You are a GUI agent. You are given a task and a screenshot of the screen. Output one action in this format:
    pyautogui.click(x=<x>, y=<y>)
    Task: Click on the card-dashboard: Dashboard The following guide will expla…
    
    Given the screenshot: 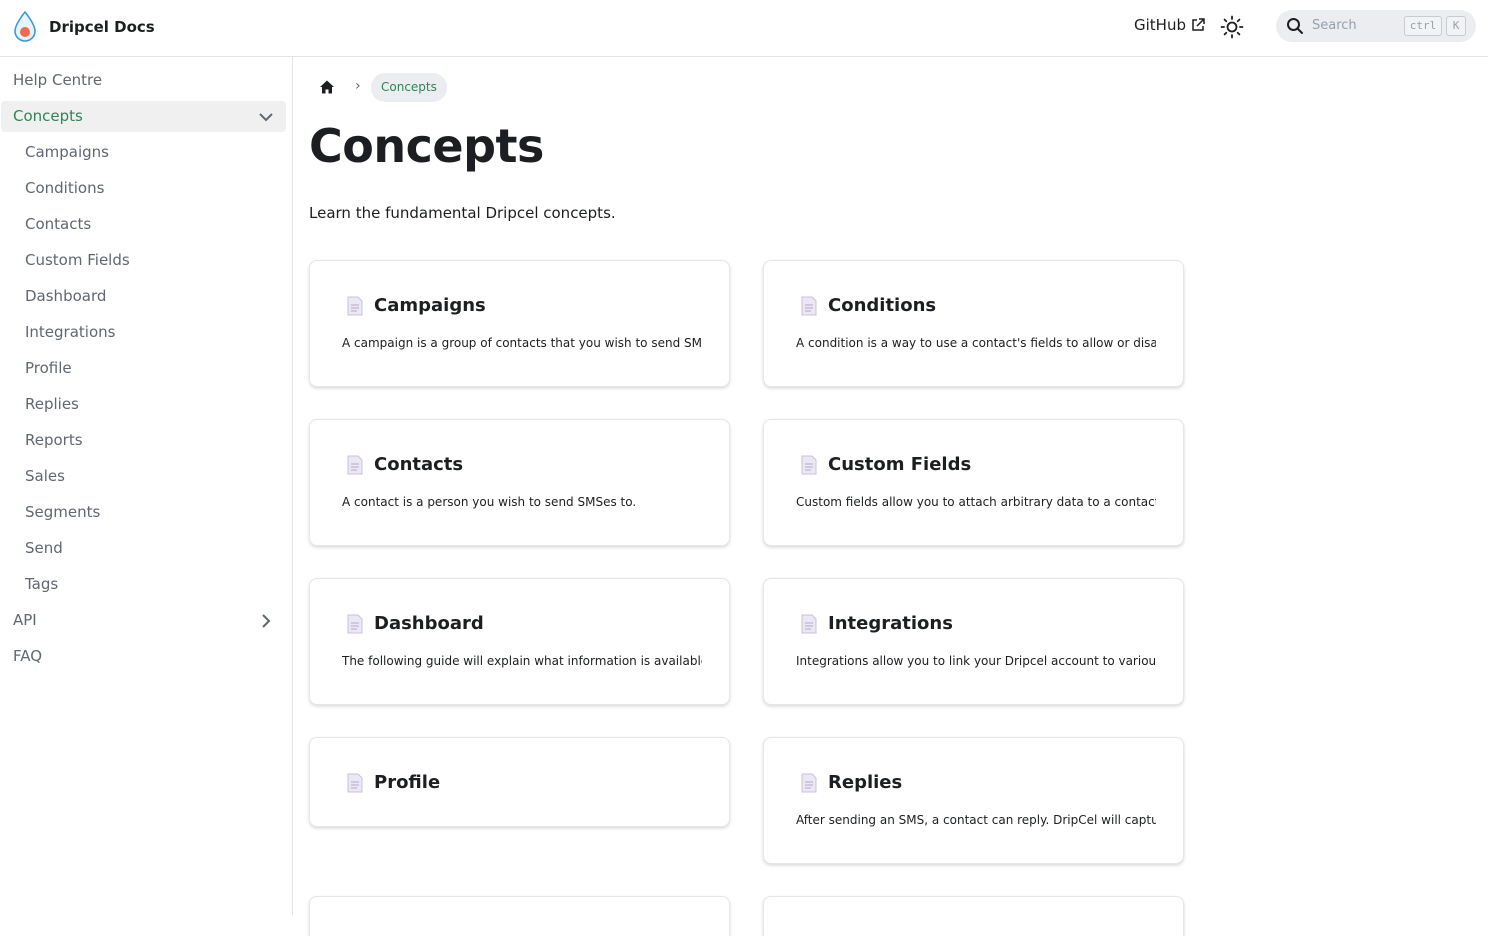 What is the action you would take?
    pyautogui.click(x=519, y=641)
    